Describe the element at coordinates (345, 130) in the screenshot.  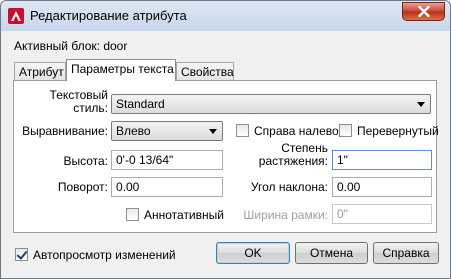
I see `upside-down-checkbox` at that location.